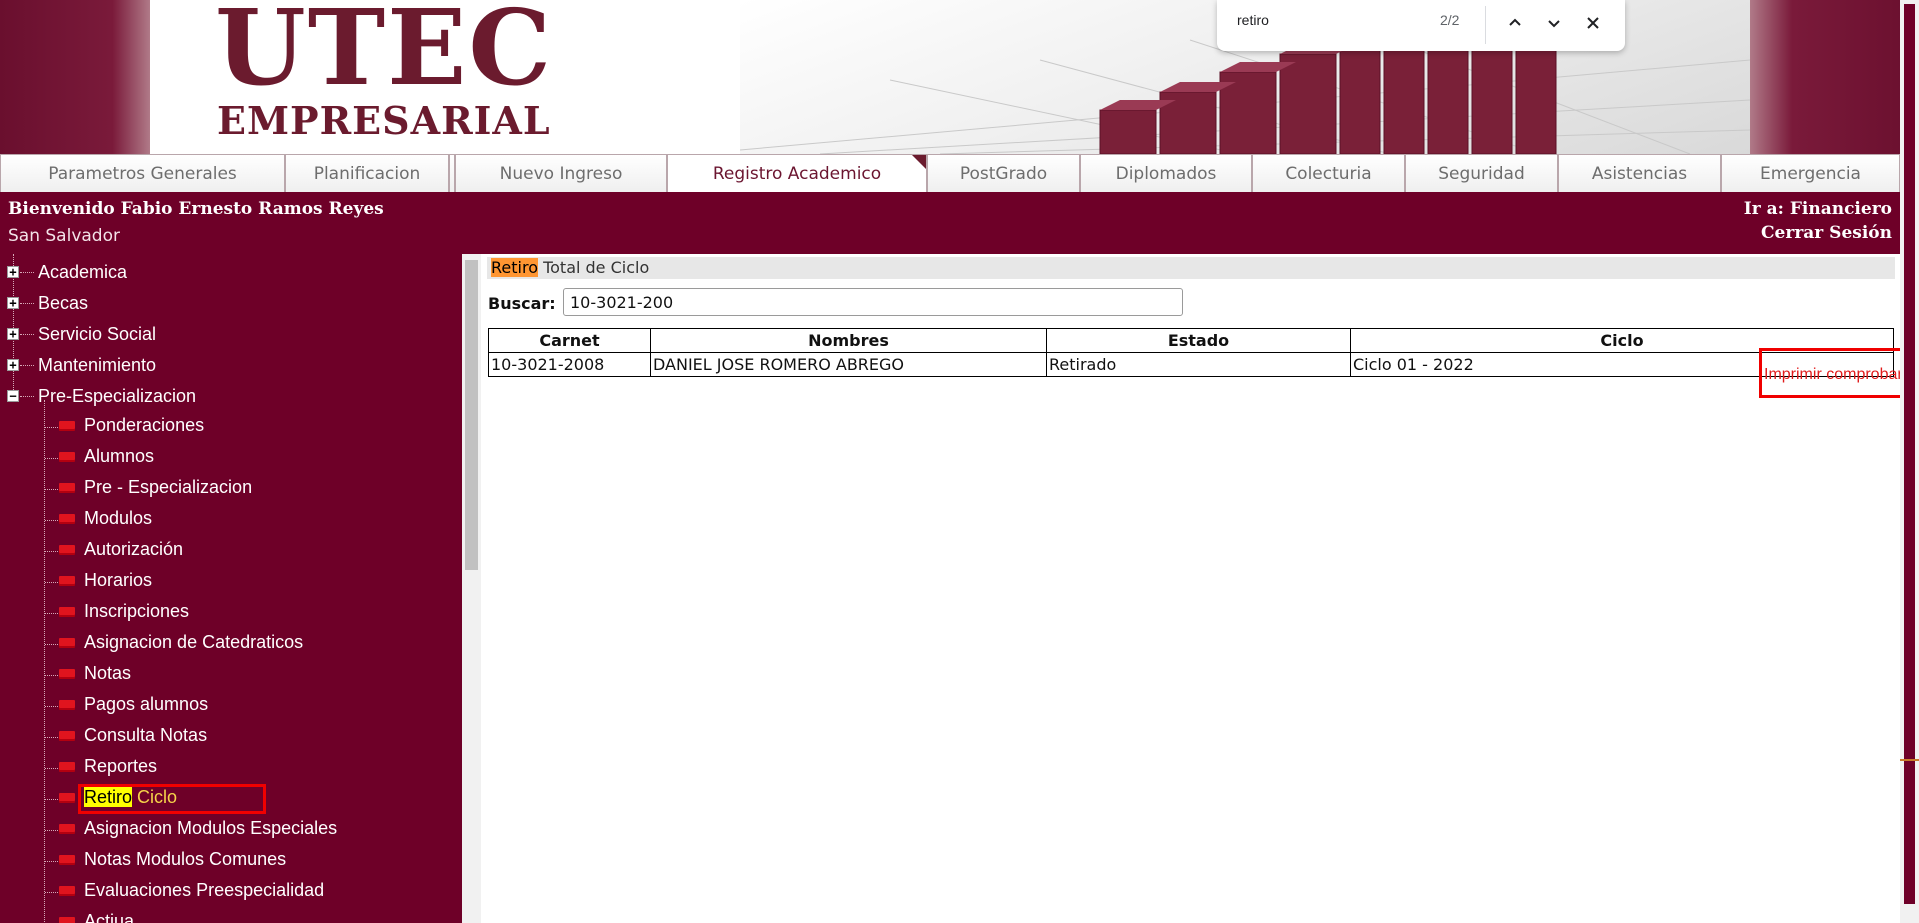 The height and width of the screenshot is (923, 1919). Describe the element at coordinates (64, 236) in the screenshot. I see `user-city: San Salvador` at that location.